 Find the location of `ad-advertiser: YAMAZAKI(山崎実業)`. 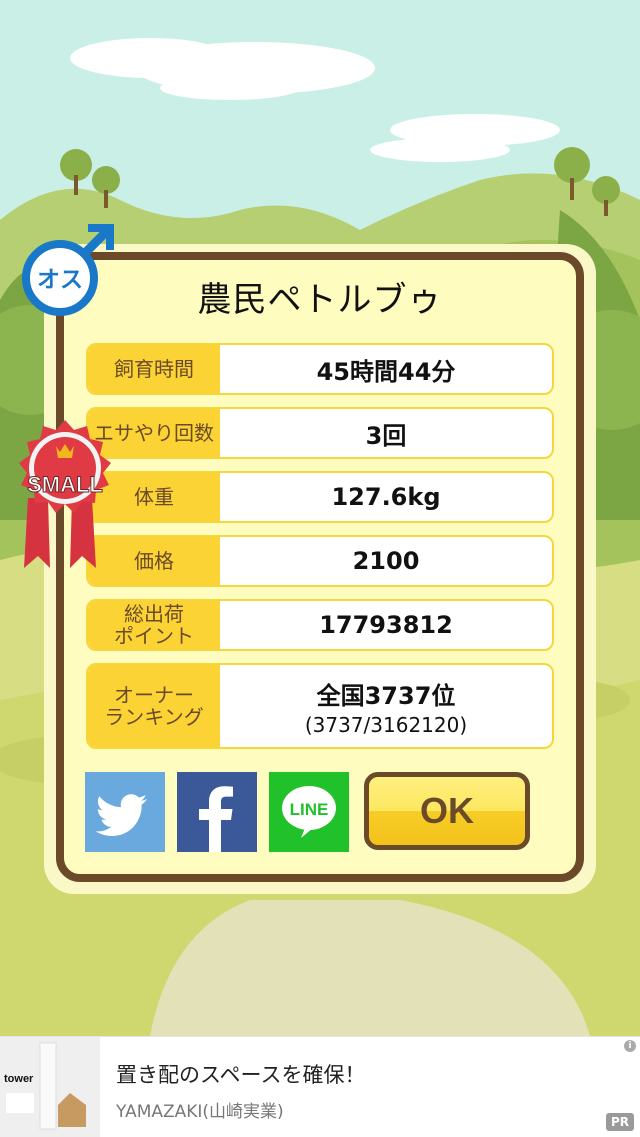

ad-advertiser: YAMAZAKI(山崎実業) is located at coordinates (200, 1109).